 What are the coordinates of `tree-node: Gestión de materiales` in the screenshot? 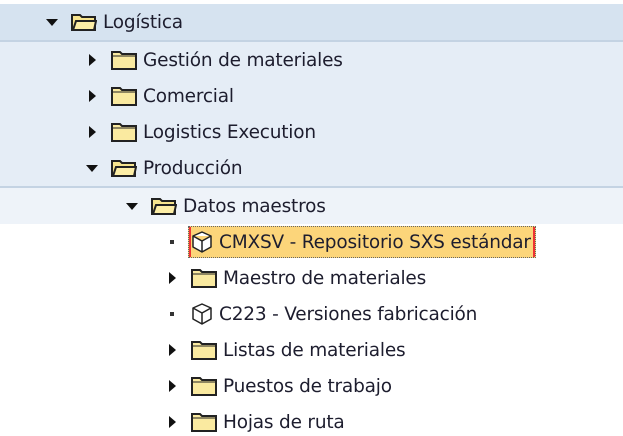 It's located at (228, 60).